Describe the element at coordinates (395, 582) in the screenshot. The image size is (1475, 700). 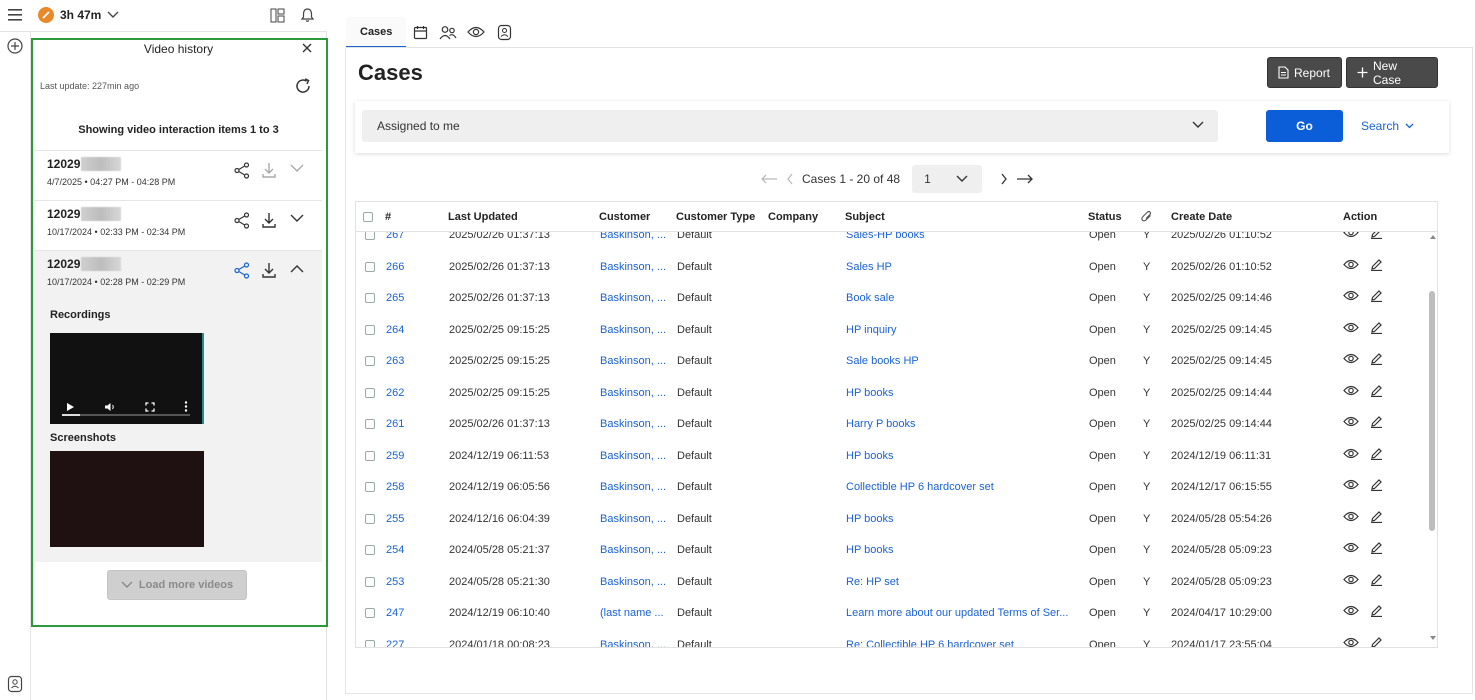
I see `case-id-link: 253` at that location.